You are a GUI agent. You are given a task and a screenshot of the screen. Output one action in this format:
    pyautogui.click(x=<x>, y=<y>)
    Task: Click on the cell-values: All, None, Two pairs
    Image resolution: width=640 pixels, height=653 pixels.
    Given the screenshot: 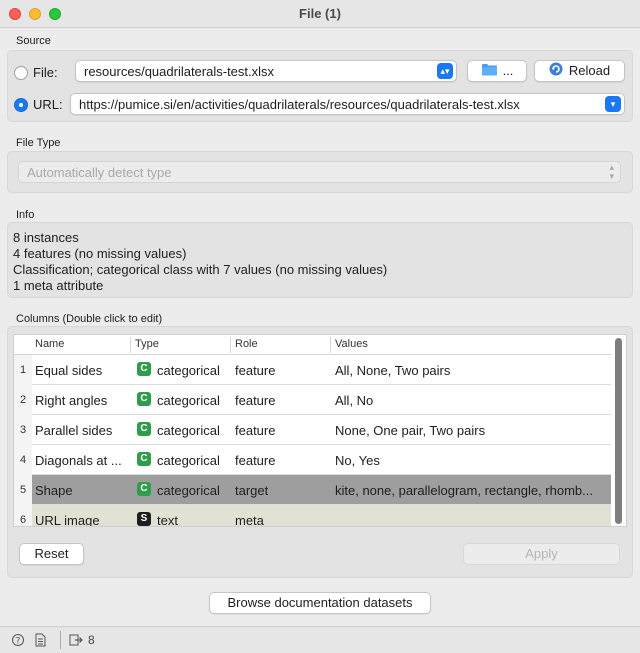 What is the action you would take?
    pyautogui.click(x=471, y=370)
    